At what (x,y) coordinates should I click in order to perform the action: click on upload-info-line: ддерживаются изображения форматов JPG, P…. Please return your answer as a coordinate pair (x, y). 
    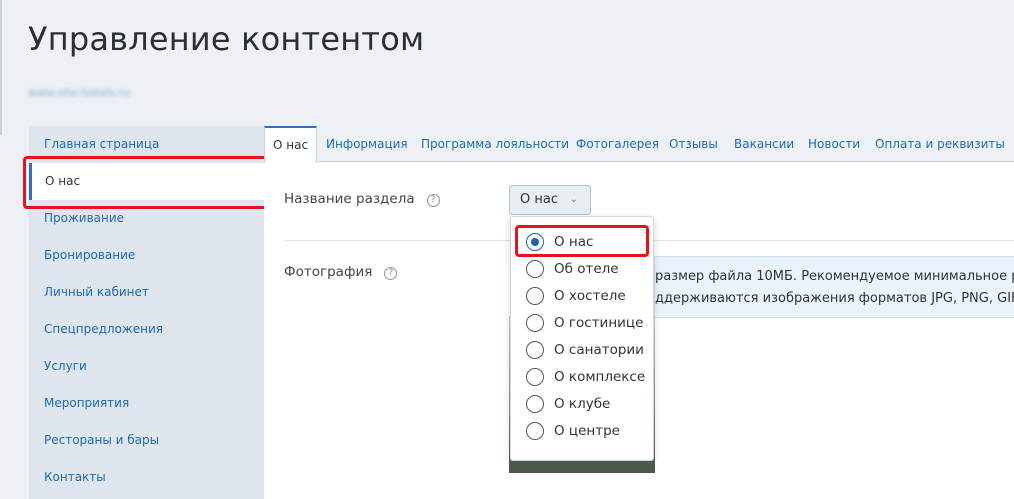
    Looking at the image, I should click on (834, 298).